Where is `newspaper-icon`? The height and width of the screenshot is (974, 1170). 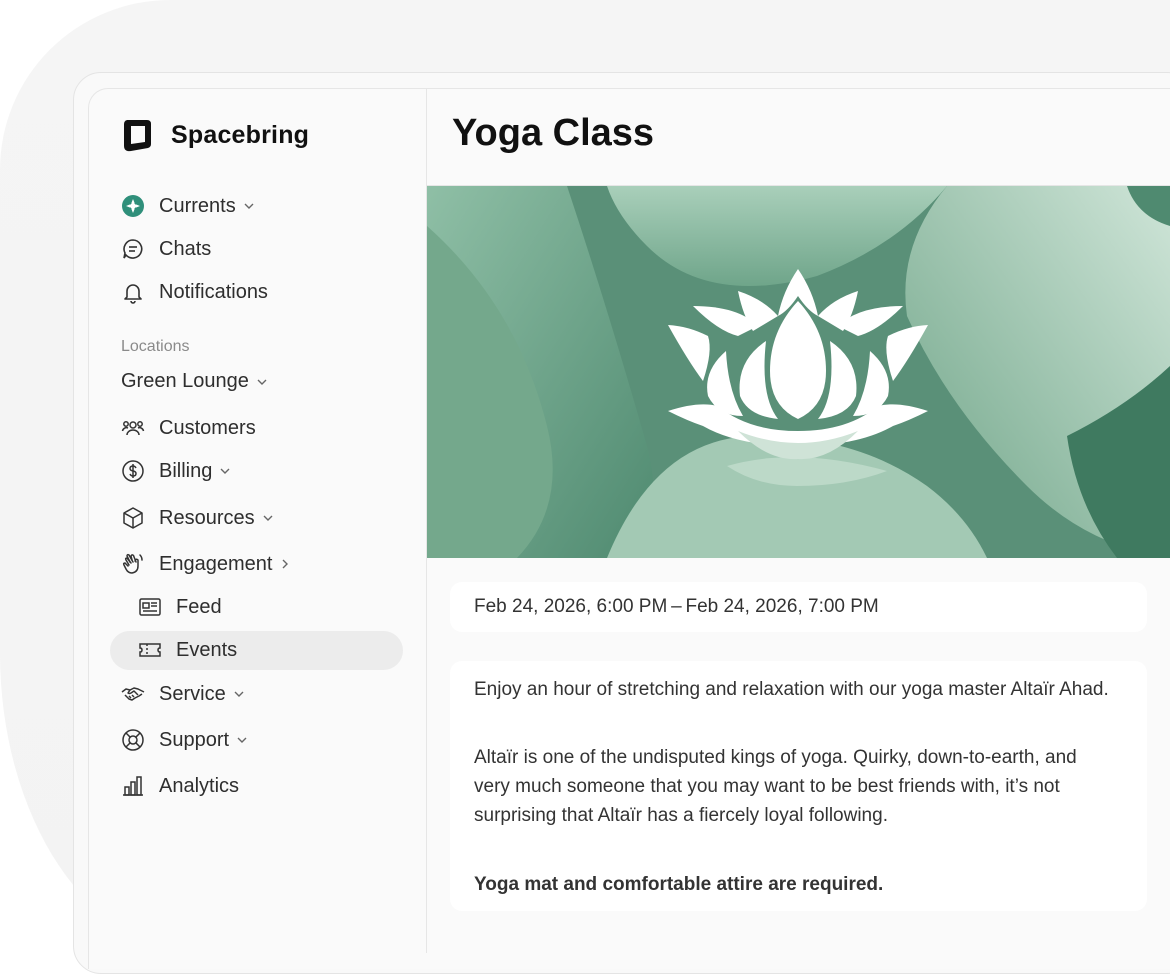
newspaper-icon is located at coordinates (150, 607).